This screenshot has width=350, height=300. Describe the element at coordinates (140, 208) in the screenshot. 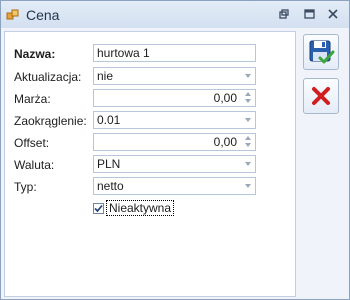

I see `inactive-label: Nieaktywna` at that location.